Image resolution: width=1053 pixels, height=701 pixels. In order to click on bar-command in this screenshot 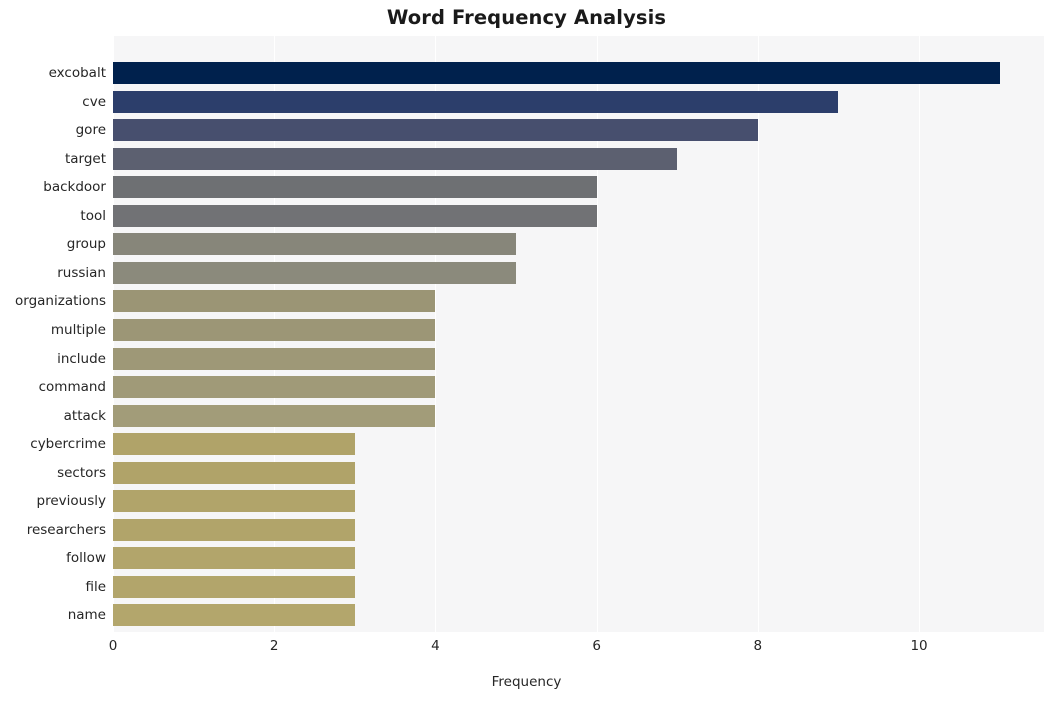, I will do `click(274, 387)`.